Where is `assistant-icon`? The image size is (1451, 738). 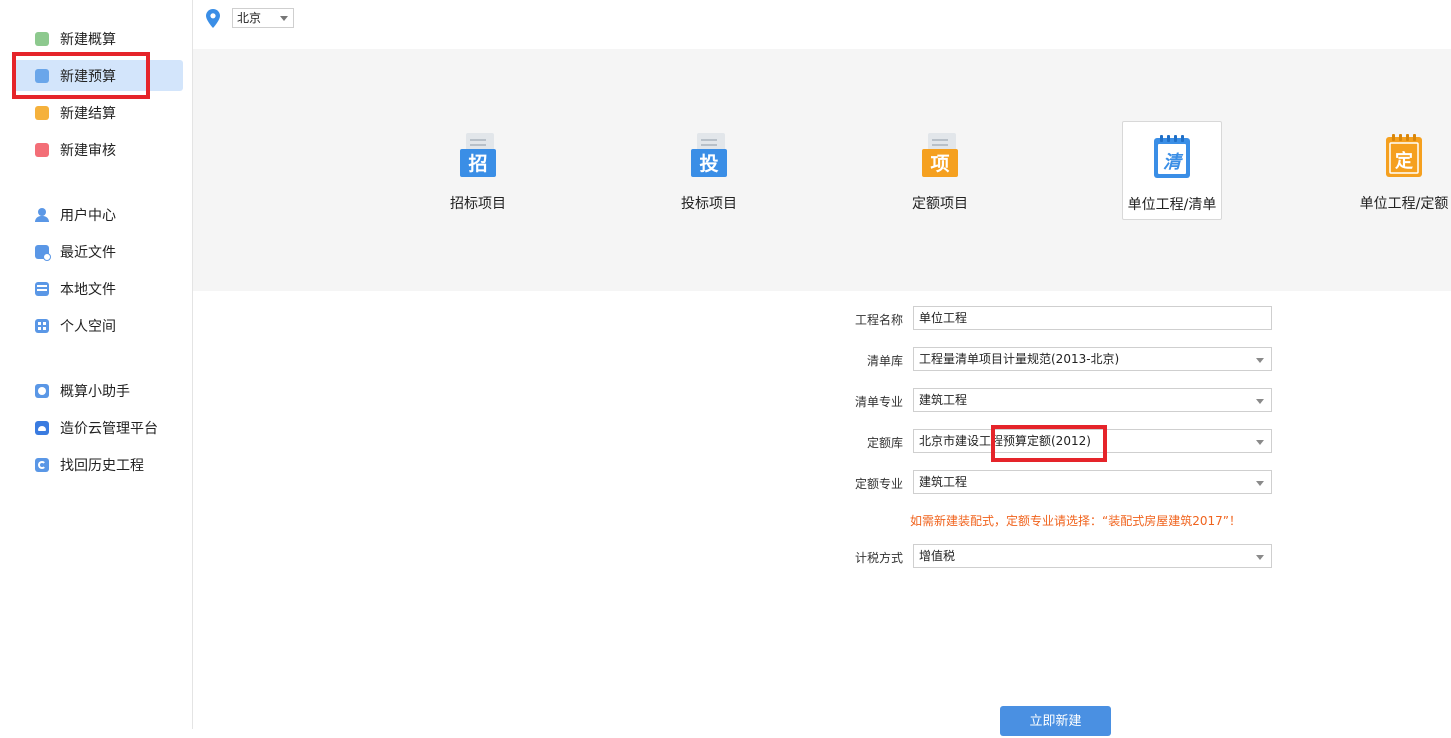
assistant-icon is located at coordinates (42, 390).